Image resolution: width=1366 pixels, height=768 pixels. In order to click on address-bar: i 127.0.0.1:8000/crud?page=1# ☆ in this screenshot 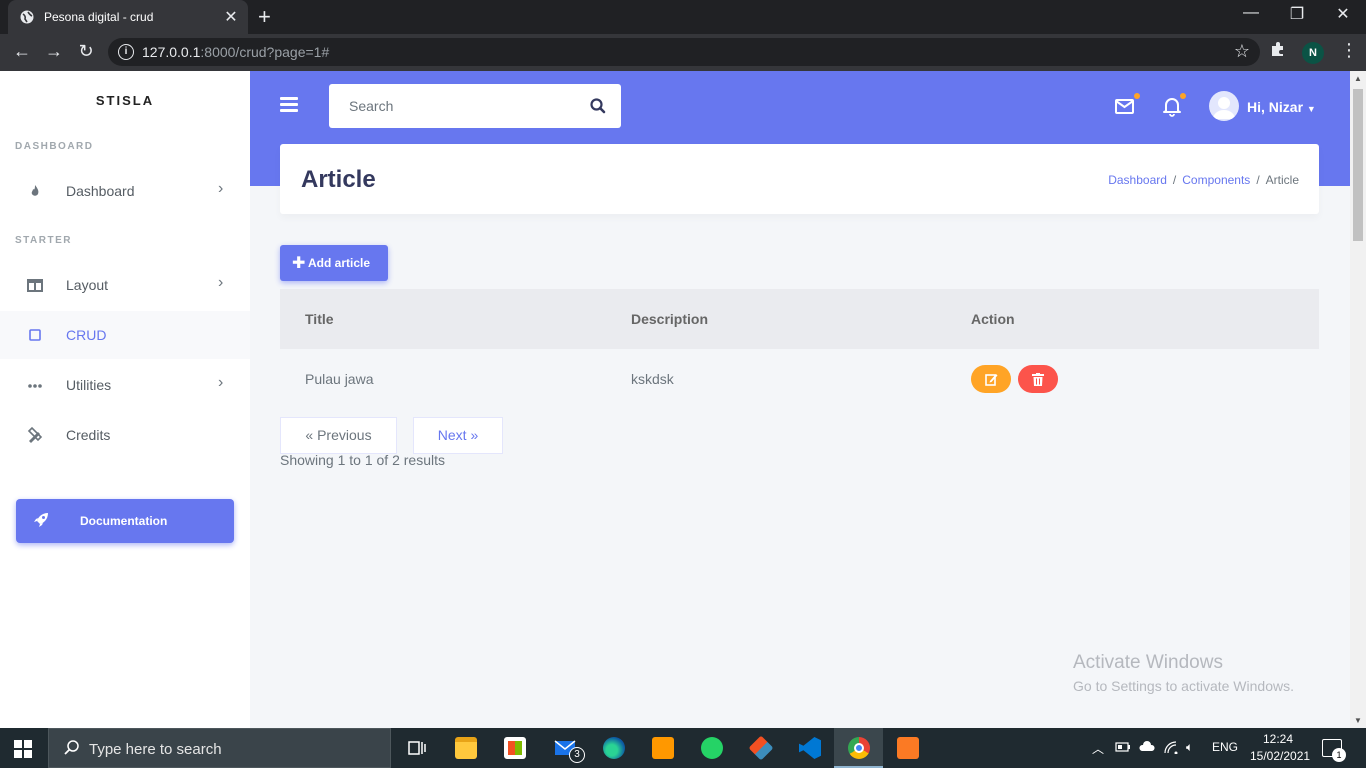, I will do `click(684, 52)`.